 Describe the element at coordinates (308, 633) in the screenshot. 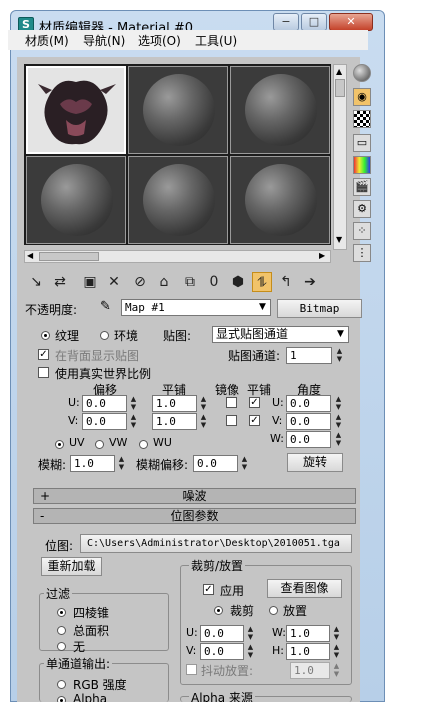

I see `crop-w-field: 1.0` at that location.